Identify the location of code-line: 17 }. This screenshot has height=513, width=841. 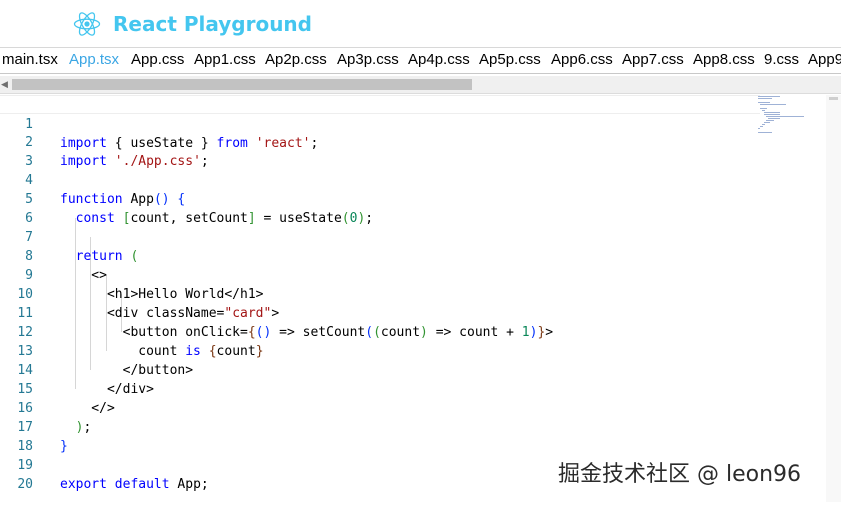
(380, 426).